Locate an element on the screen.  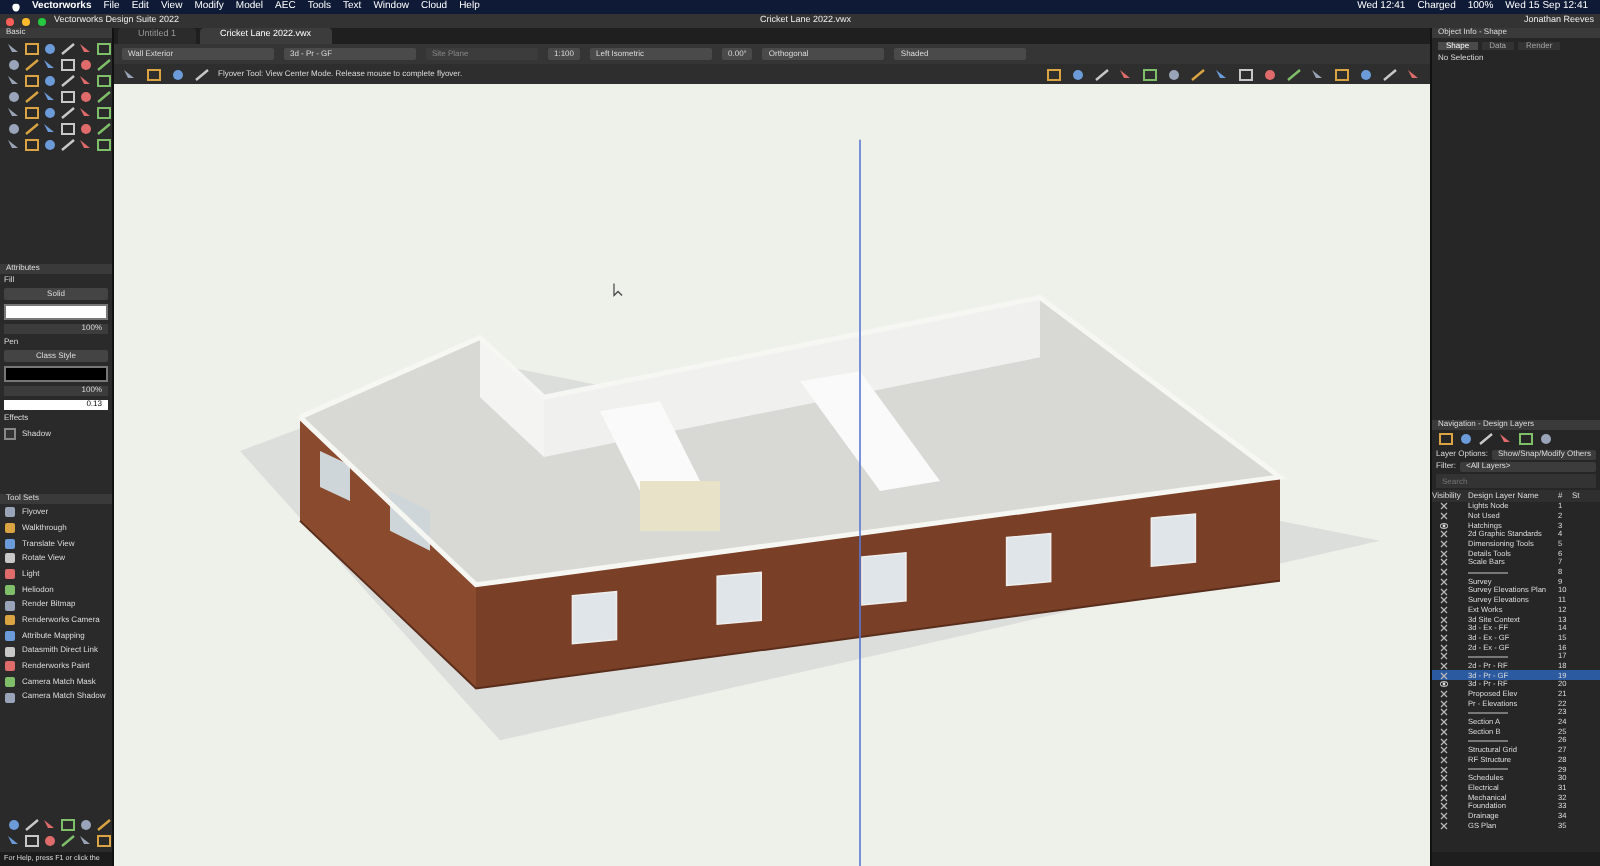
apple-logo-icon is located at coordinates (16, 7).